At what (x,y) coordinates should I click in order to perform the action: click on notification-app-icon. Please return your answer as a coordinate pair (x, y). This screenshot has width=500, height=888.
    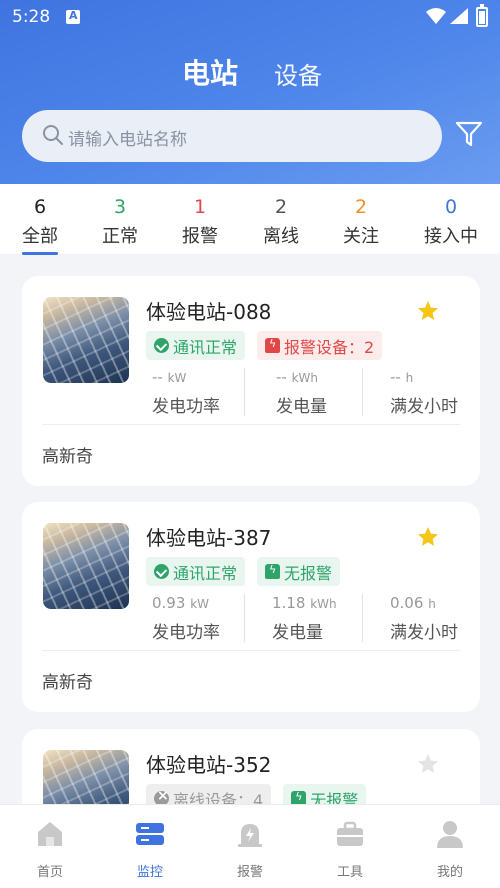
    Looking at the image, I should click on (73, 16).